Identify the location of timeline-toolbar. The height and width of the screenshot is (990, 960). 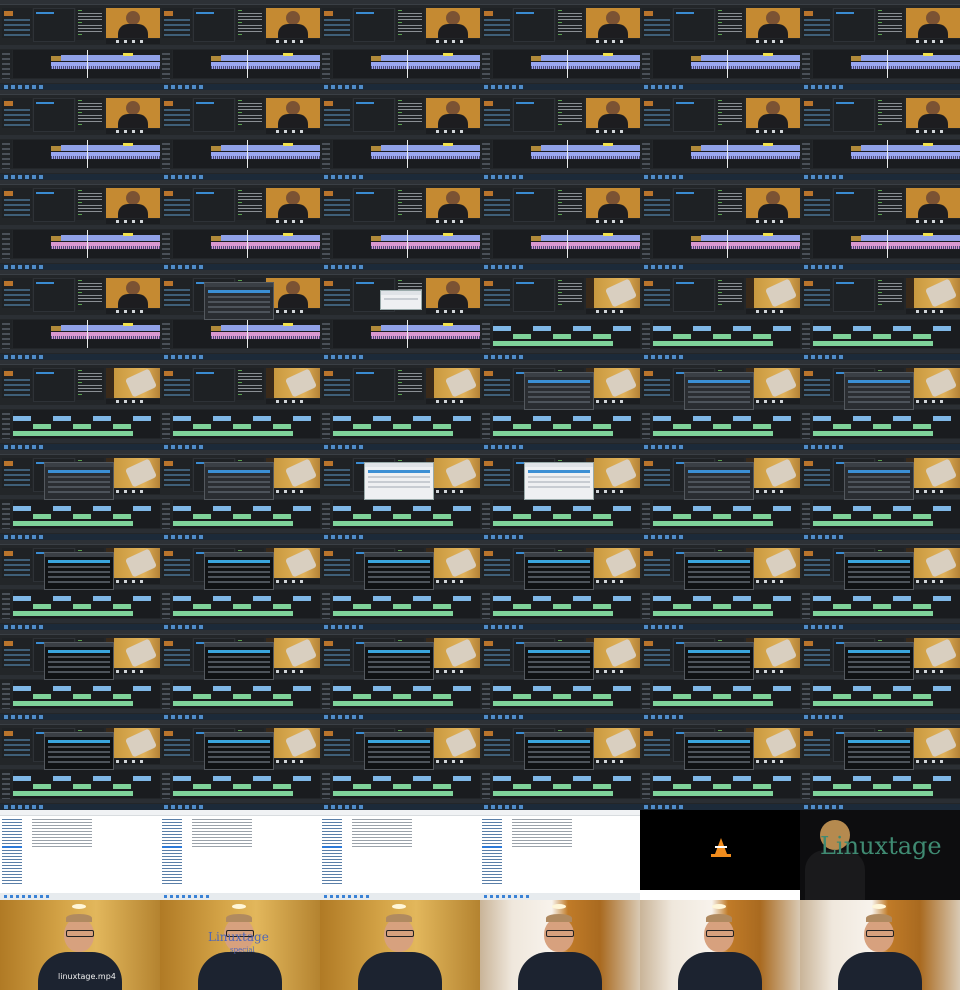
(720, 47).